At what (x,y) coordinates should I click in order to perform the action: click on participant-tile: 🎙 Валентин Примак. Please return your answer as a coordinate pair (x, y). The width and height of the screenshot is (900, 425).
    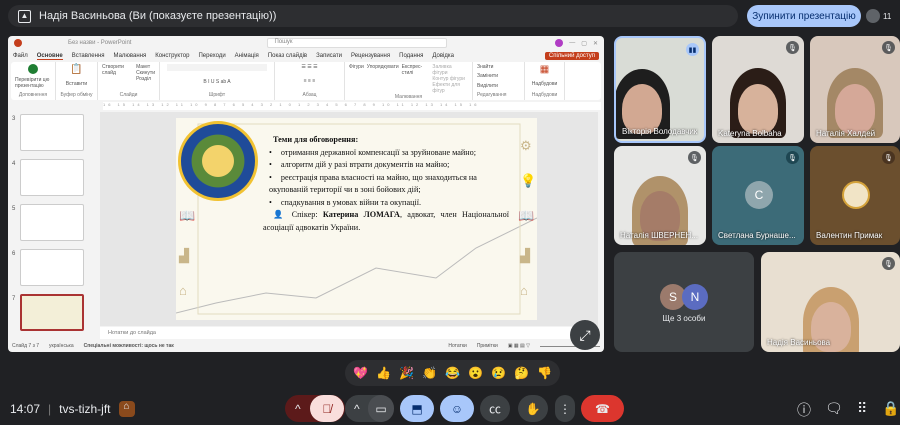
    Looking at the image, I should click on (855, 195).